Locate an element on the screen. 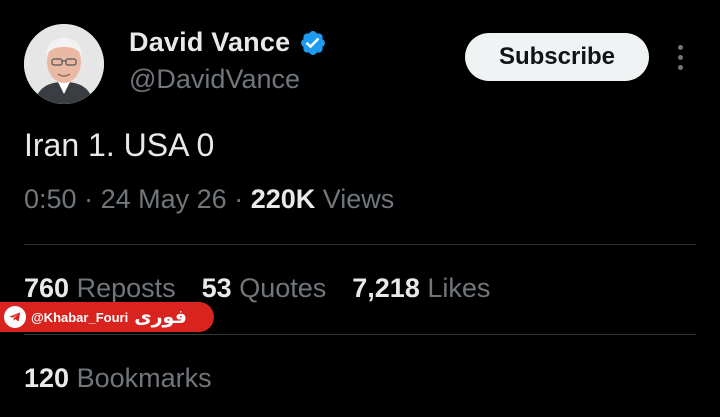 The width and height of the screenshot is (720, 417). verified-badge-icon is located at coordinates (313, 43).